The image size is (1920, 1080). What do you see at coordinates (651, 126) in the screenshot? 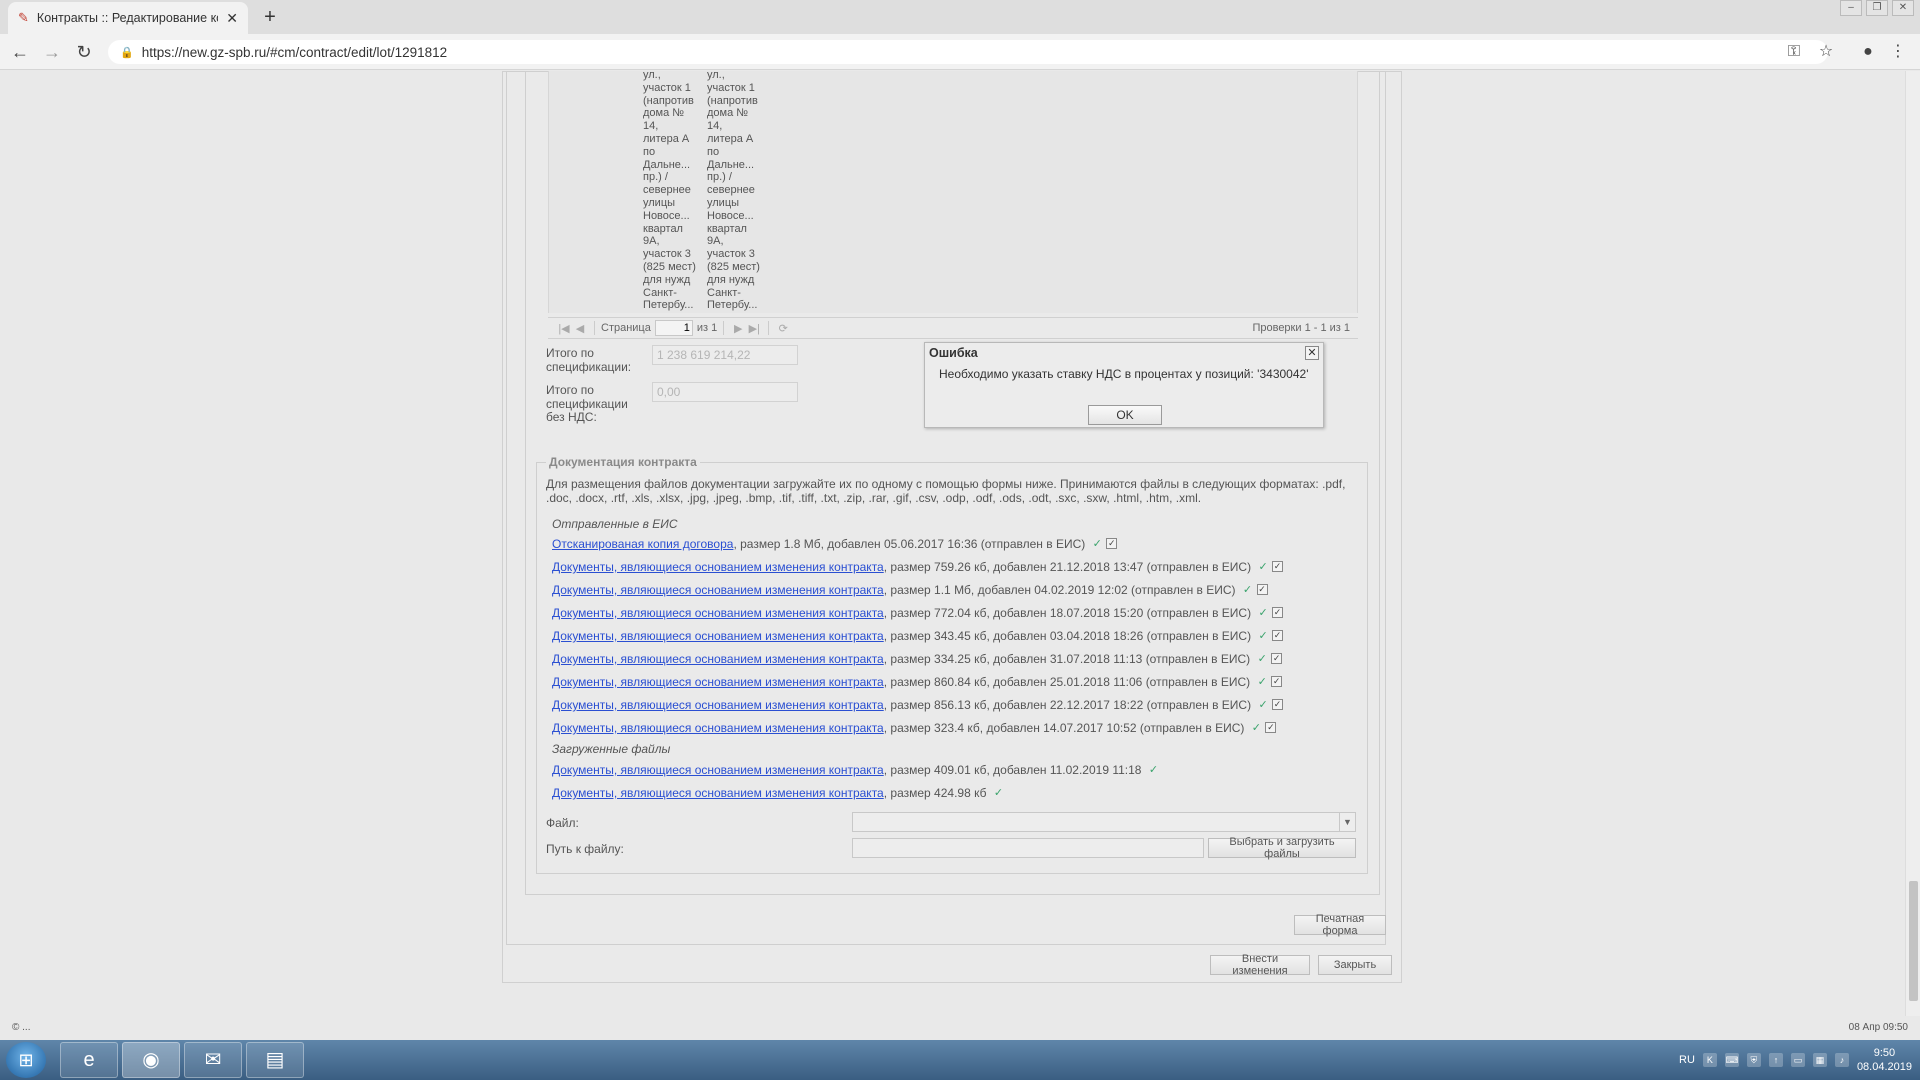
I see `table-cell-line: 14,` at bounding box center [651, 126].